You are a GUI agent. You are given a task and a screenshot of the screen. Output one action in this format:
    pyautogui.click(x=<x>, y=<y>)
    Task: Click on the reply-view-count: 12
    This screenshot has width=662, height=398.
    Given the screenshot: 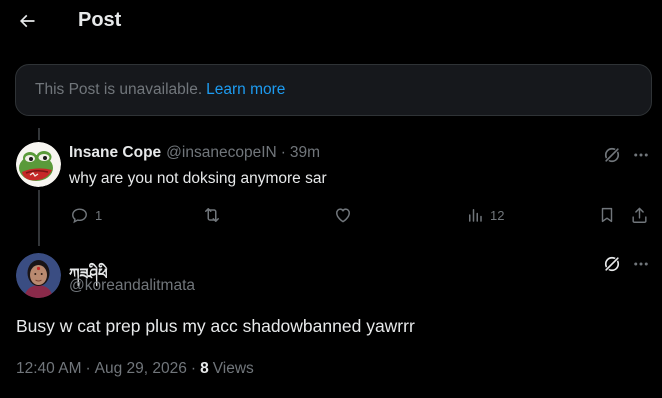 What is the action you would take?
    pyautogui.click(x=497, y=215)
    